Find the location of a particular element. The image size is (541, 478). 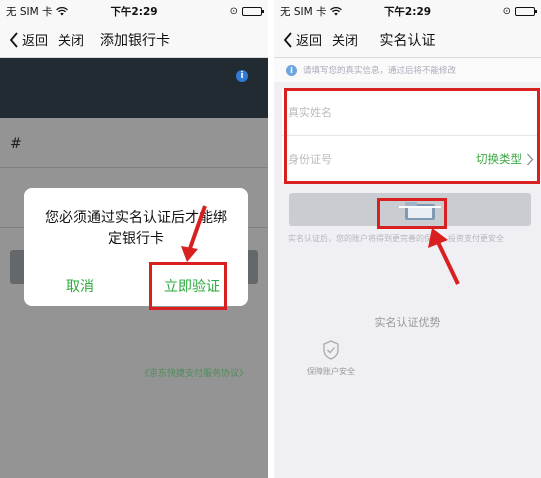

switch-type-button: 切换类型 is located at coordinates (505, 159).